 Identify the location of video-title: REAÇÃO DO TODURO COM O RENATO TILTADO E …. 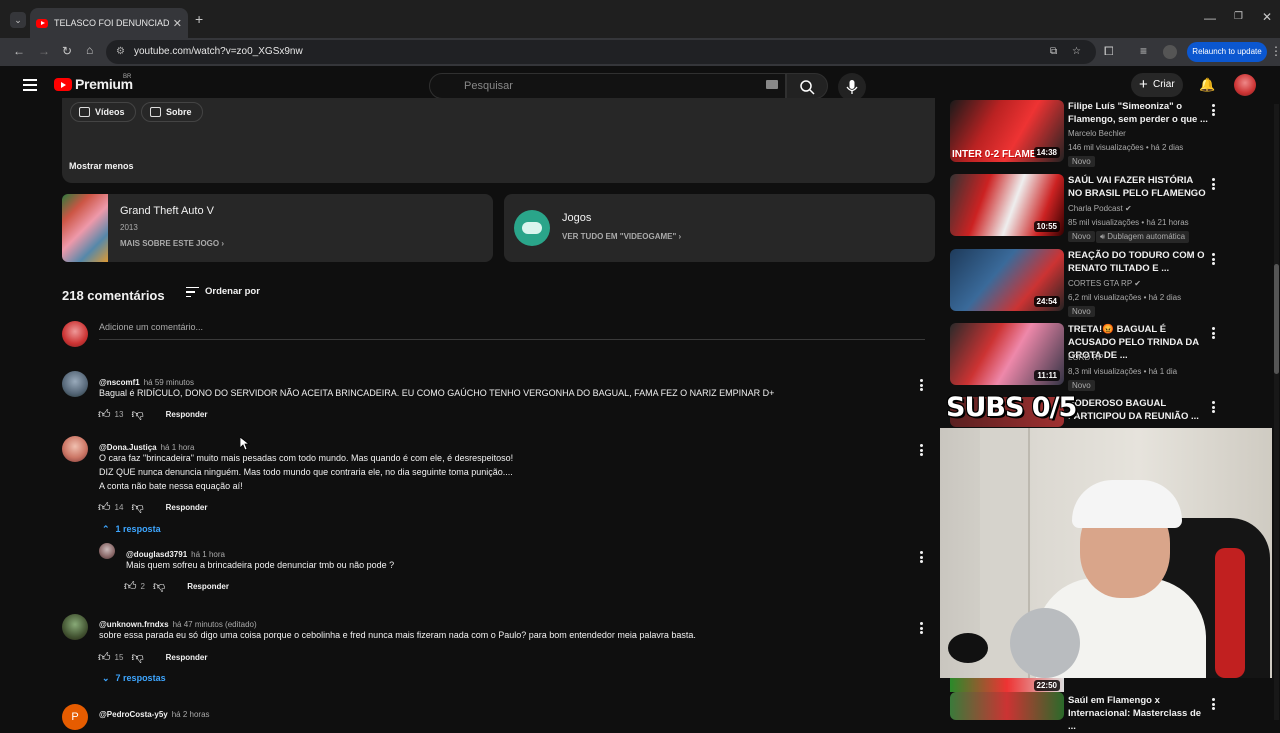
(1138, 262).